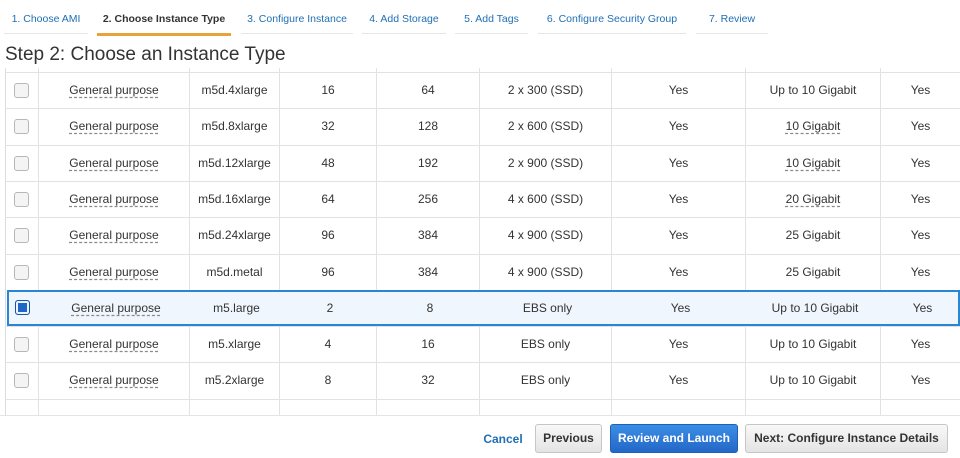 The height and width of the screenshot is (458, 960). I want to click on instance-type-cell: m5d.24xlarge, so click(234, 235).